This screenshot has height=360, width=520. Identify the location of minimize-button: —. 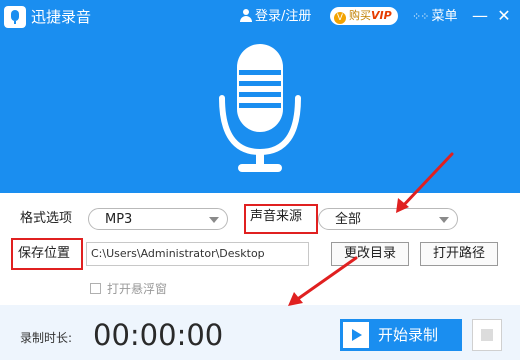
(480, 16).